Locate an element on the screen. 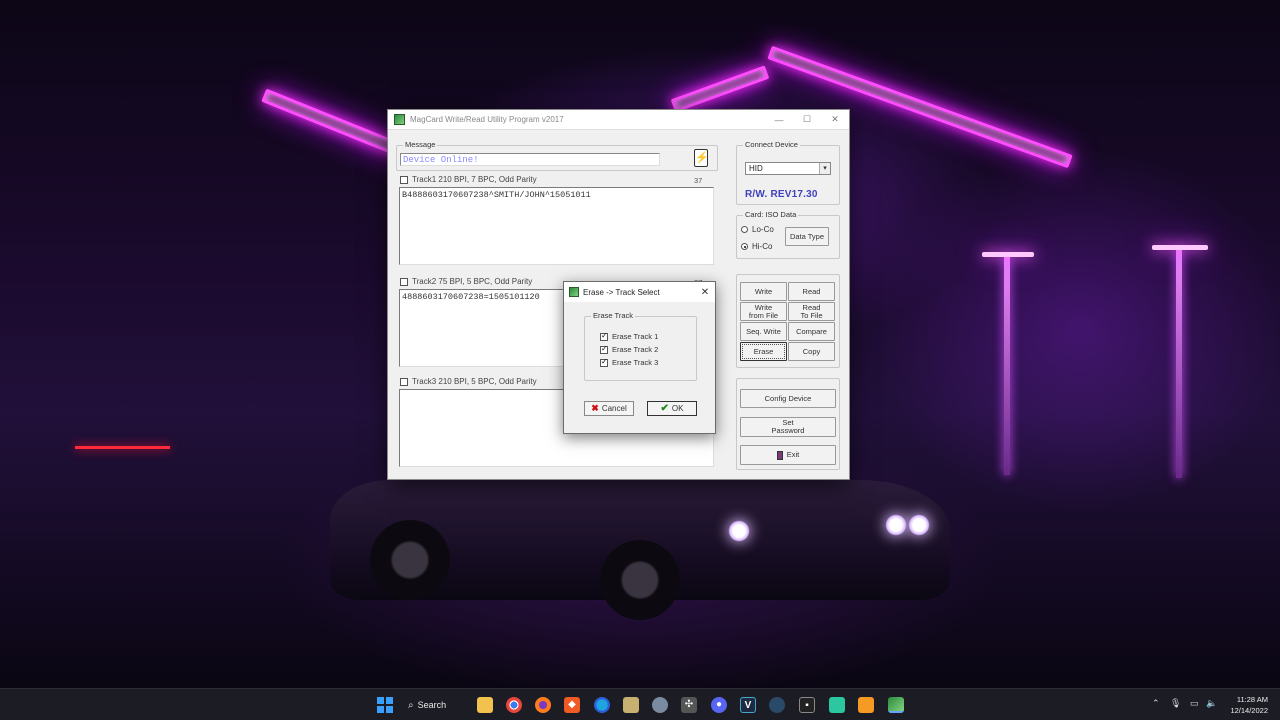  seq-write-label: Seq. Write is located at coordinates (763, 331).